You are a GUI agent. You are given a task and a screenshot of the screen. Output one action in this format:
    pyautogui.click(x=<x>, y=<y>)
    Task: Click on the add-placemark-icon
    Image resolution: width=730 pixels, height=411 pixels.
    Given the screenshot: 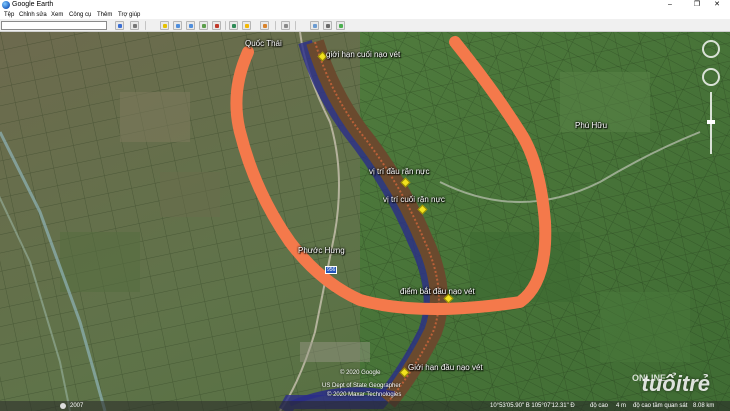 What is the action you would take?
    pyautogui.click(x=164, y=25)
    